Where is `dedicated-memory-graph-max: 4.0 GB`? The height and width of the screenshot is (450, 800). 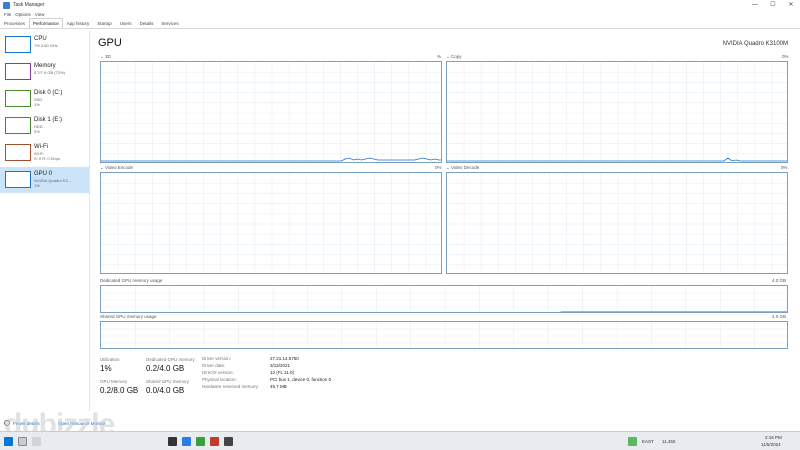 dedicated-memory-graph-max: 4.0 GB is located at coordinates (779, 280).